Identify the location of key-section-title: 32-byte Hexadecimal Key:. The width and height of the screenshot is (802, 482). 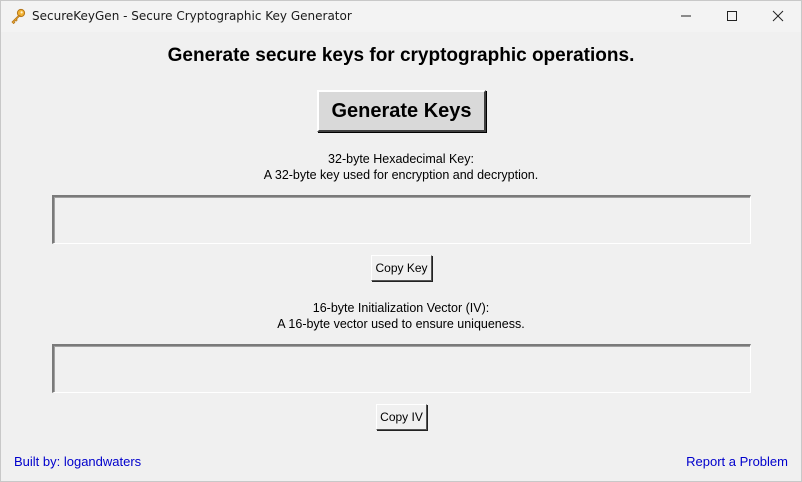
(401, 159).